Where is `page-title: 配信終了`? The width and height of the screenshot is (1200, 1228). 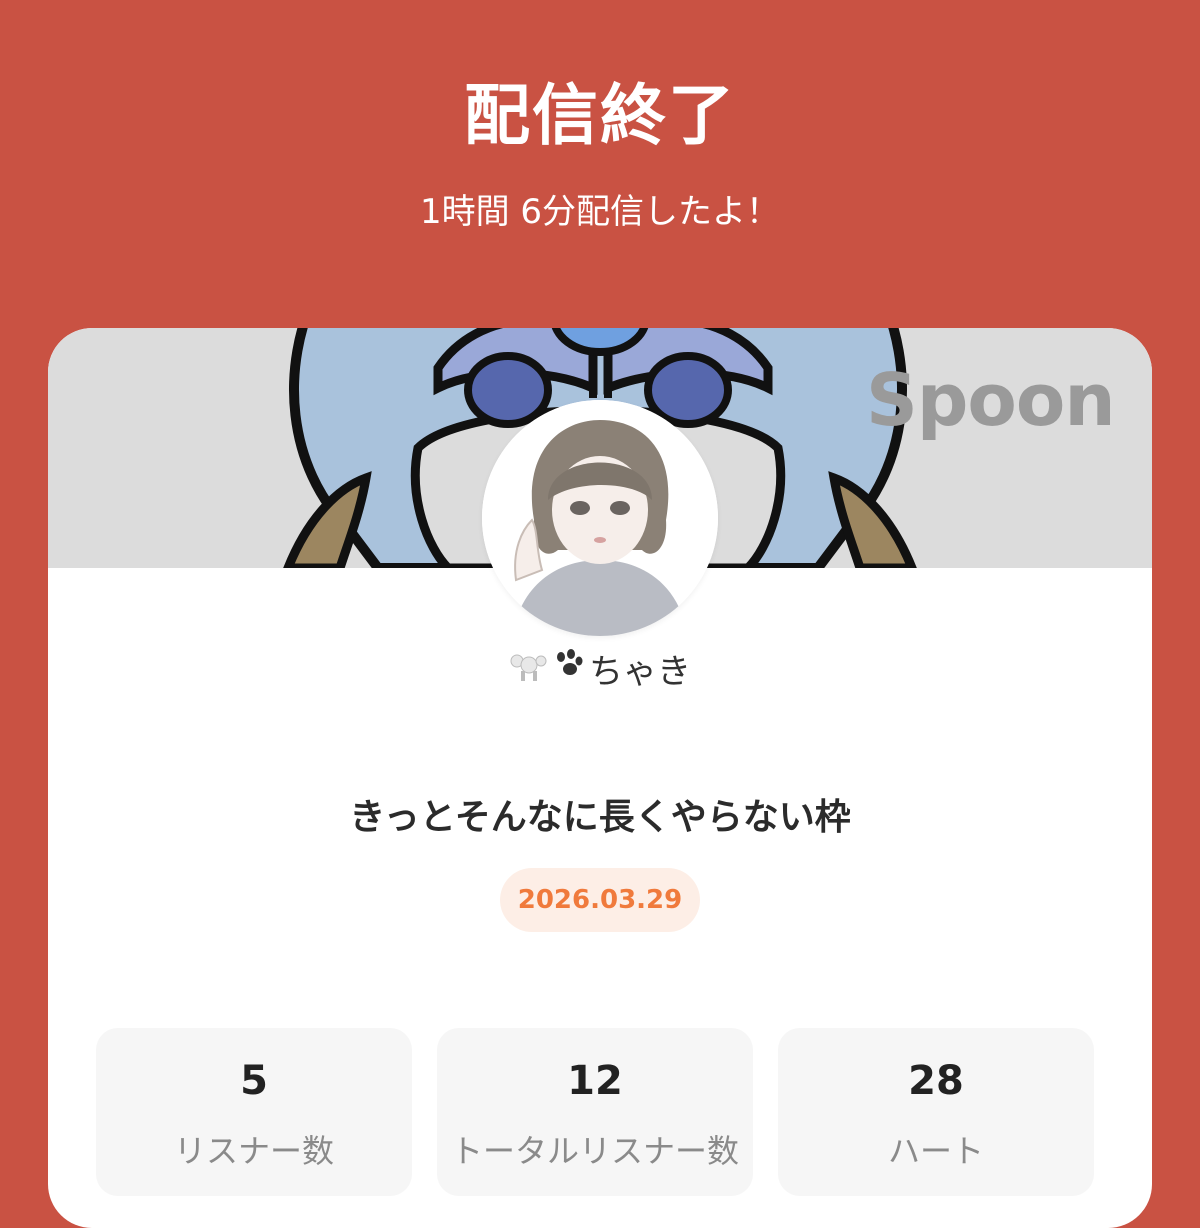
page-title: 配信終了 is located at coordinates (600, 115).